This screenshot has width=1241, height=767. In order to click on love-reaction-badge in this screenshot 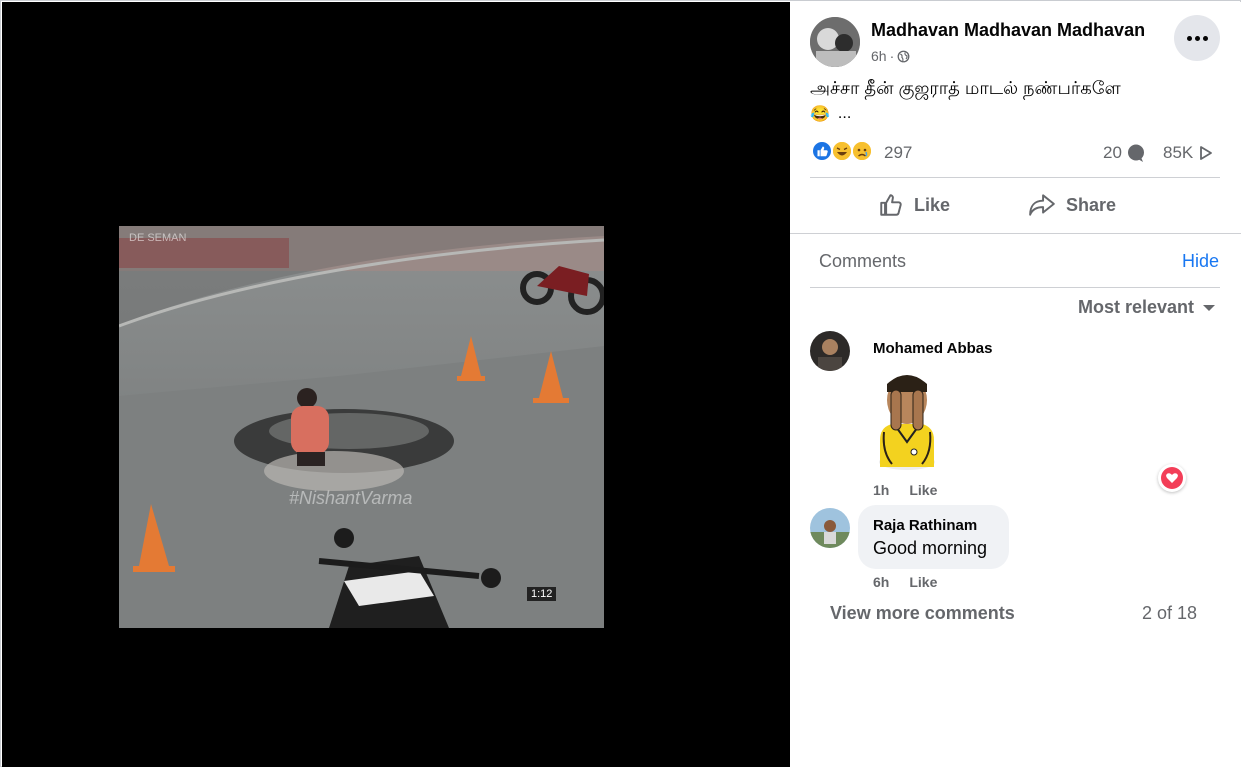, I will do `click(1172, 478)`.